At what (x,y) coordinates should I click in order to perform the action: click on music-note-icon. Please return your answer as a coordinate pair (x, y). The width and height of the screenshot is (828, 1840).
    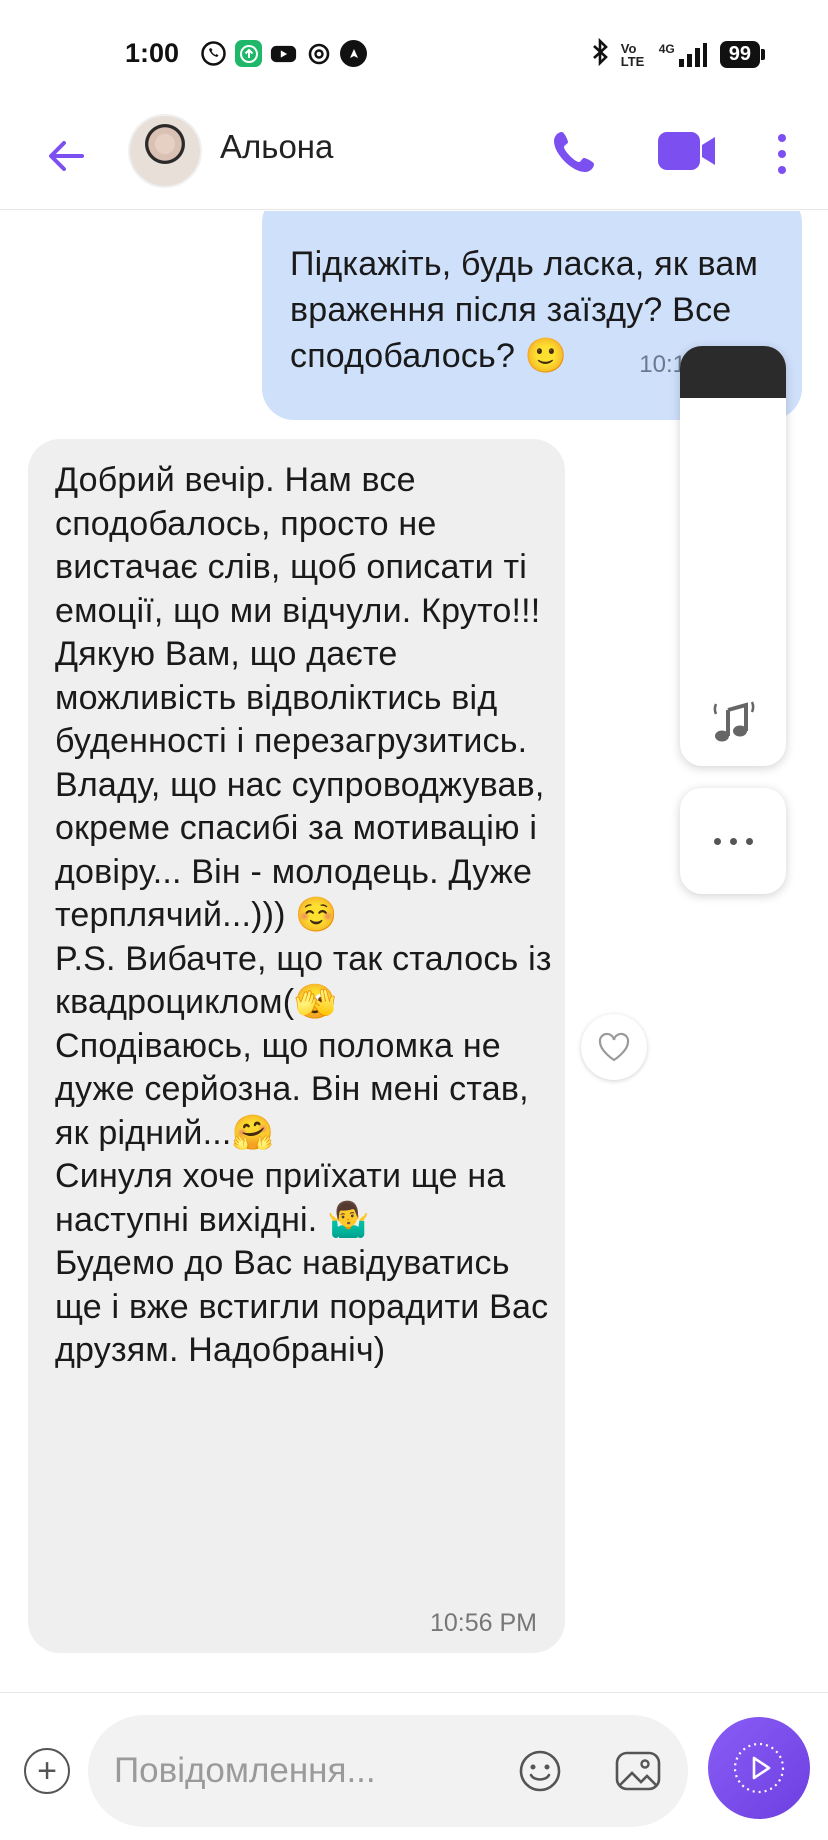
    Looking at the image, I should click on (734, 721).